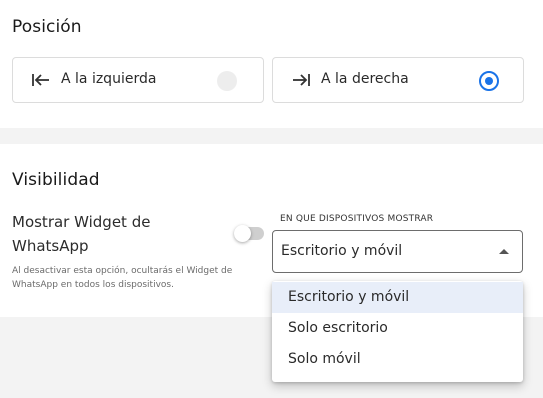 This screenshot has height=398, width=543. I want to click on position-option-left-label: A la izquierda, so click(109, 79).